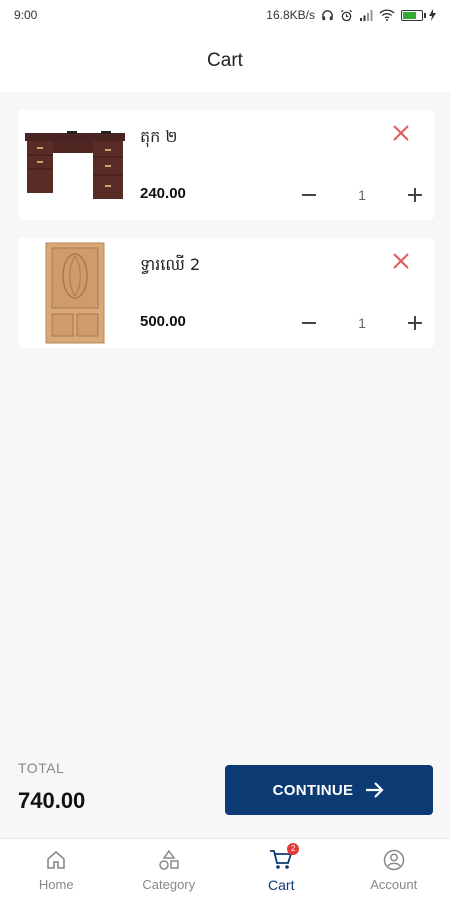 The image size is (450, 900). I want to click on office-desk-image, so click(75, 165).